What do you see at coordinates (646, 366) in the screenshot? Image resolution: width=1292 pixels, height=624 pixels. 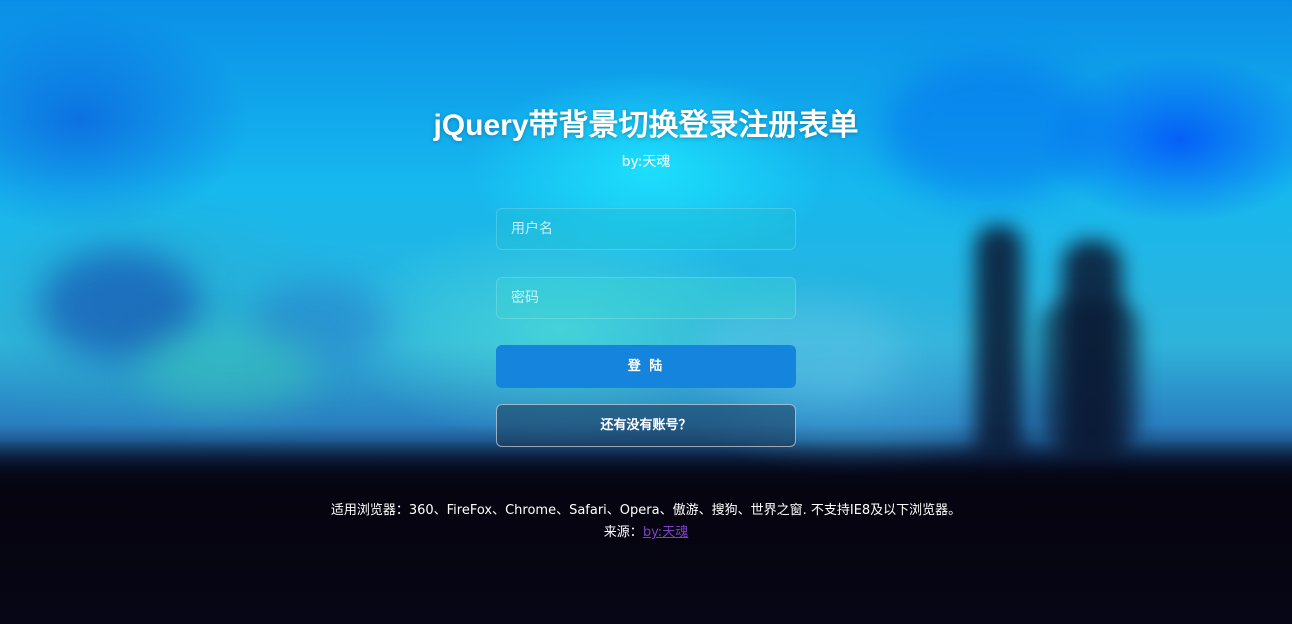 I see `login-button: 登 陆` at bounding box center [646, 366].